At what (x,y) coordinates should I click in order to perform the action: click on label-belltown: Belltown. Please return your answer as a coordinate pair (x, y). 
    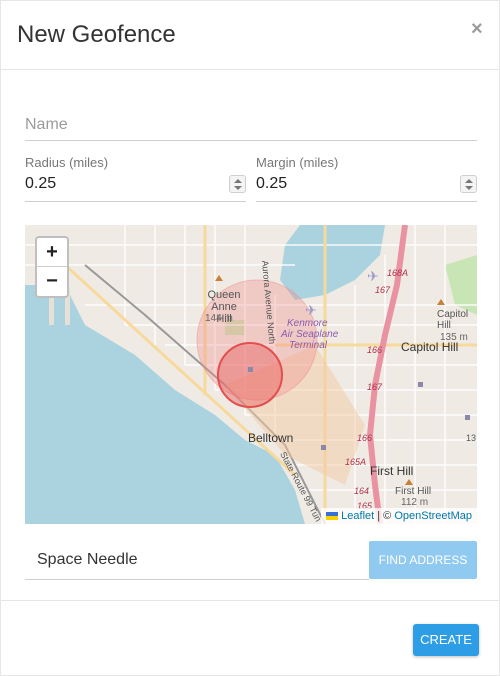
    Looking at the image, I should click on (271, 438).